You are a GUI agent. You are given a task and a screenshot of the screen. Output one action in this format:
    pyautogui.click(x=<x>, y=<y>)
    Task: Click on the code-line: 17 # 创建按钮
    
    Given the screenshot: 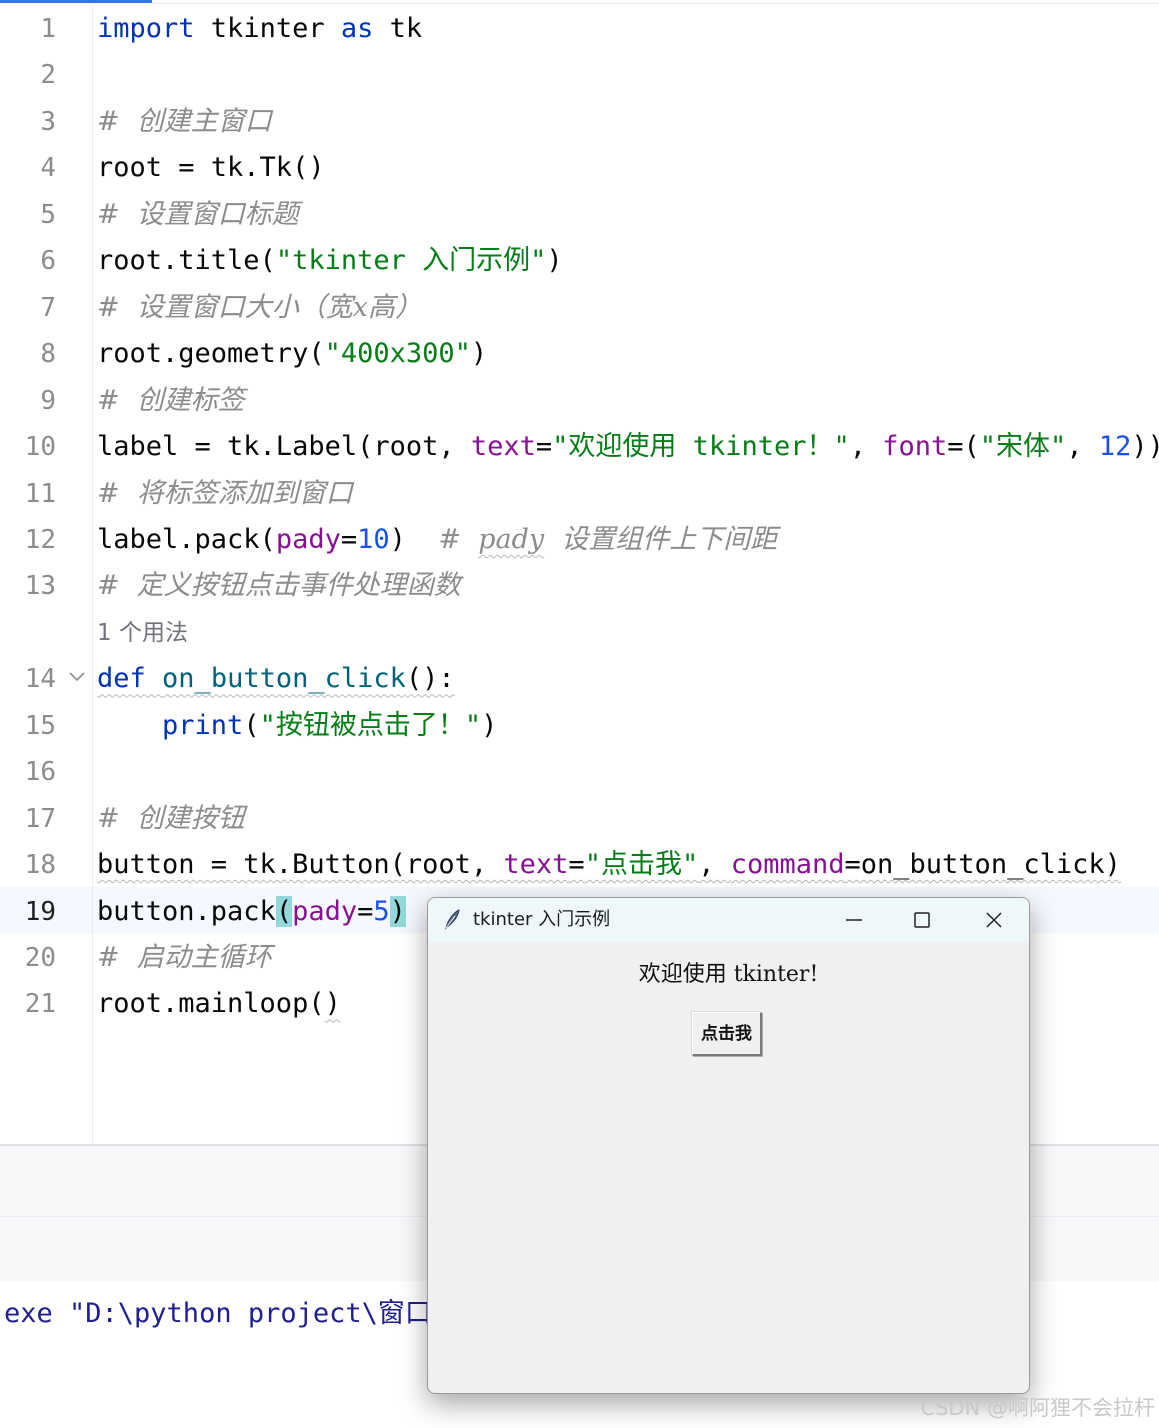 What is the action you would take?
    pyautogui.click(x=579, y=819)
    